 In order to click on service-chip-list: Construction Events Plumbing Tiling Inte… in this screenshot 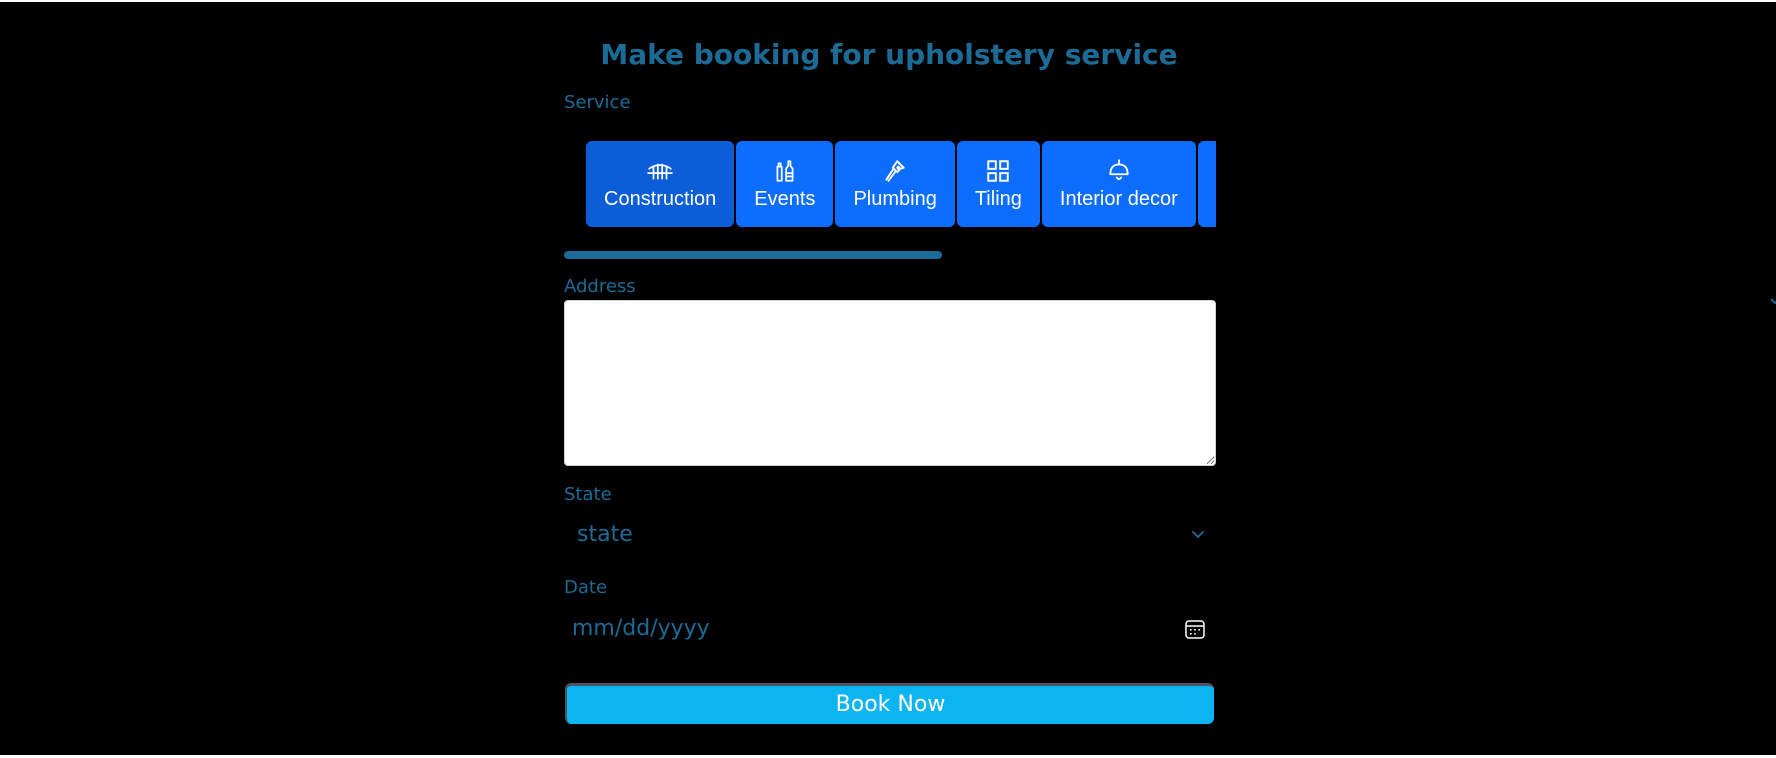, I will do `click(901, 184)`.